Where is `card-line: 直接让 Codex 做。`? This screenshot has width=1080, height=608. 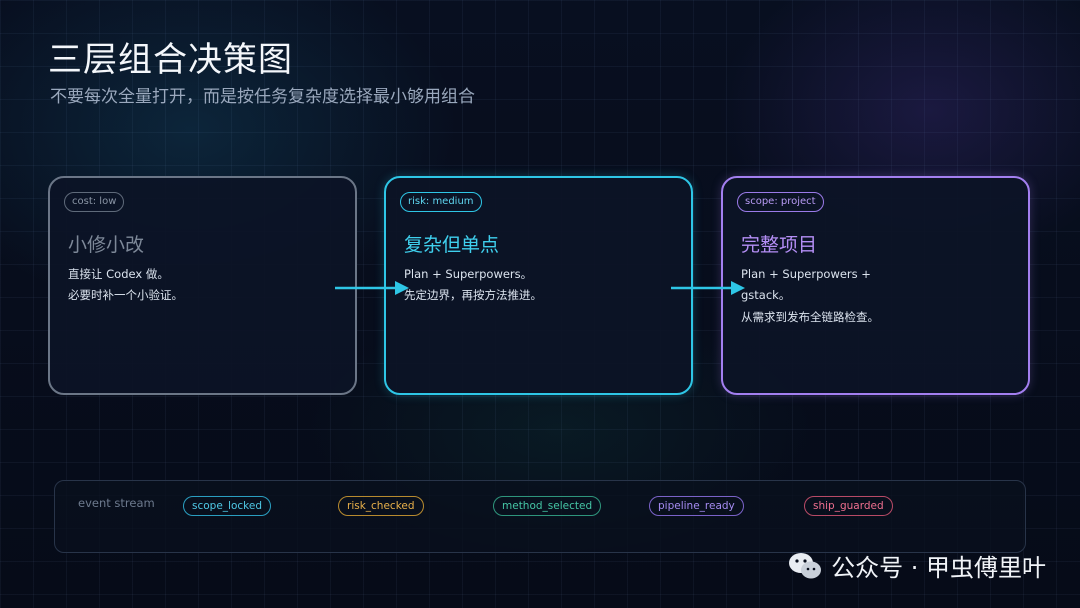
card-line: 直接让 Codex 做。 is located at coordinates (118, 274).